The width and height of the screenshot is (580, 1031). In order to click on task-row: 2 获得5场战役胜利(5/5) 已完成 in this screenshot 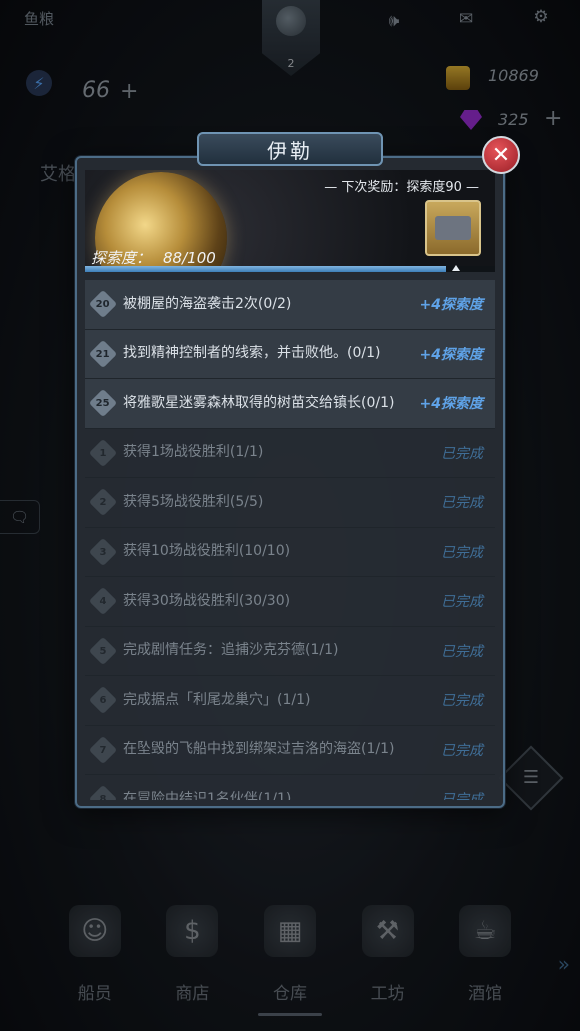, I will do `click(290, 503)`.